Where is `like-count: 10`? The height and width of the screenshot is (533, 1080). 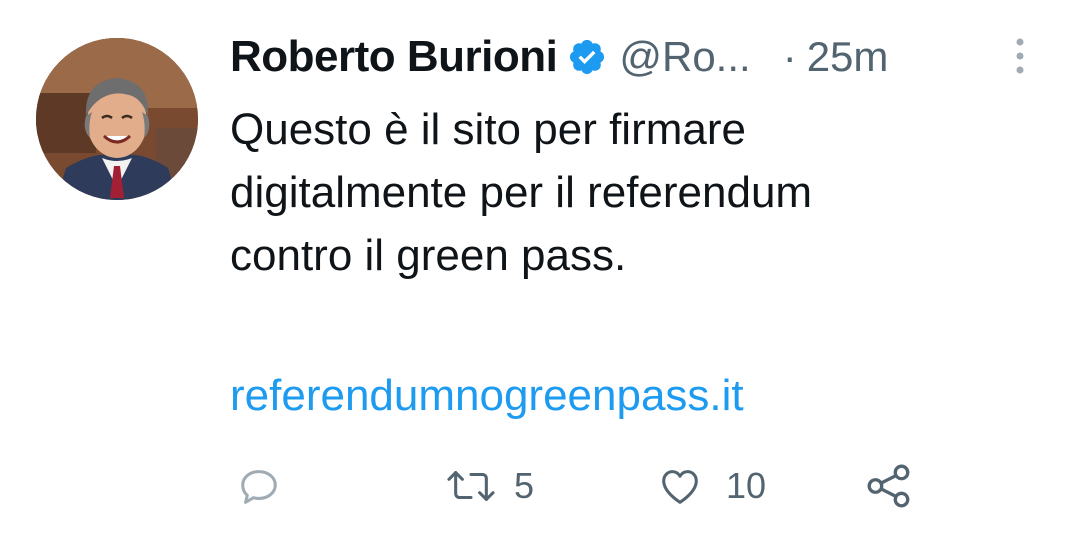
like-count: 10 is located at coordinates (746, 485).